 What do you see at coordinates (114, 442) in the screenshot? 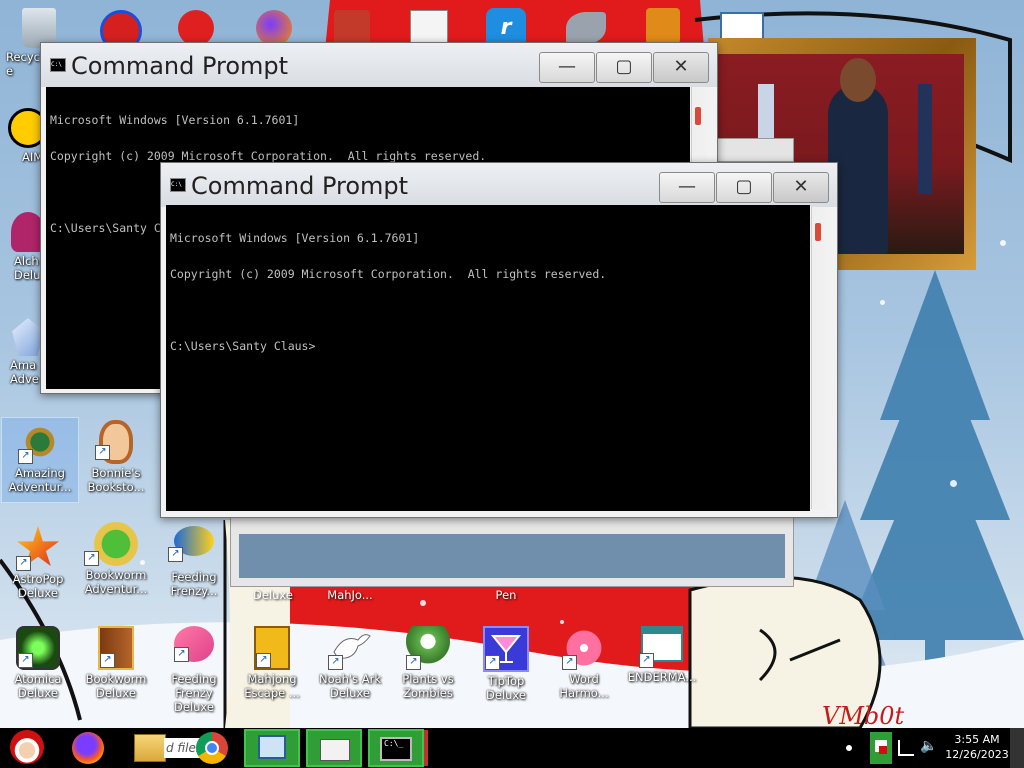
I see `bonnie-face-icon: ↗` at bounding box center [114, 442].